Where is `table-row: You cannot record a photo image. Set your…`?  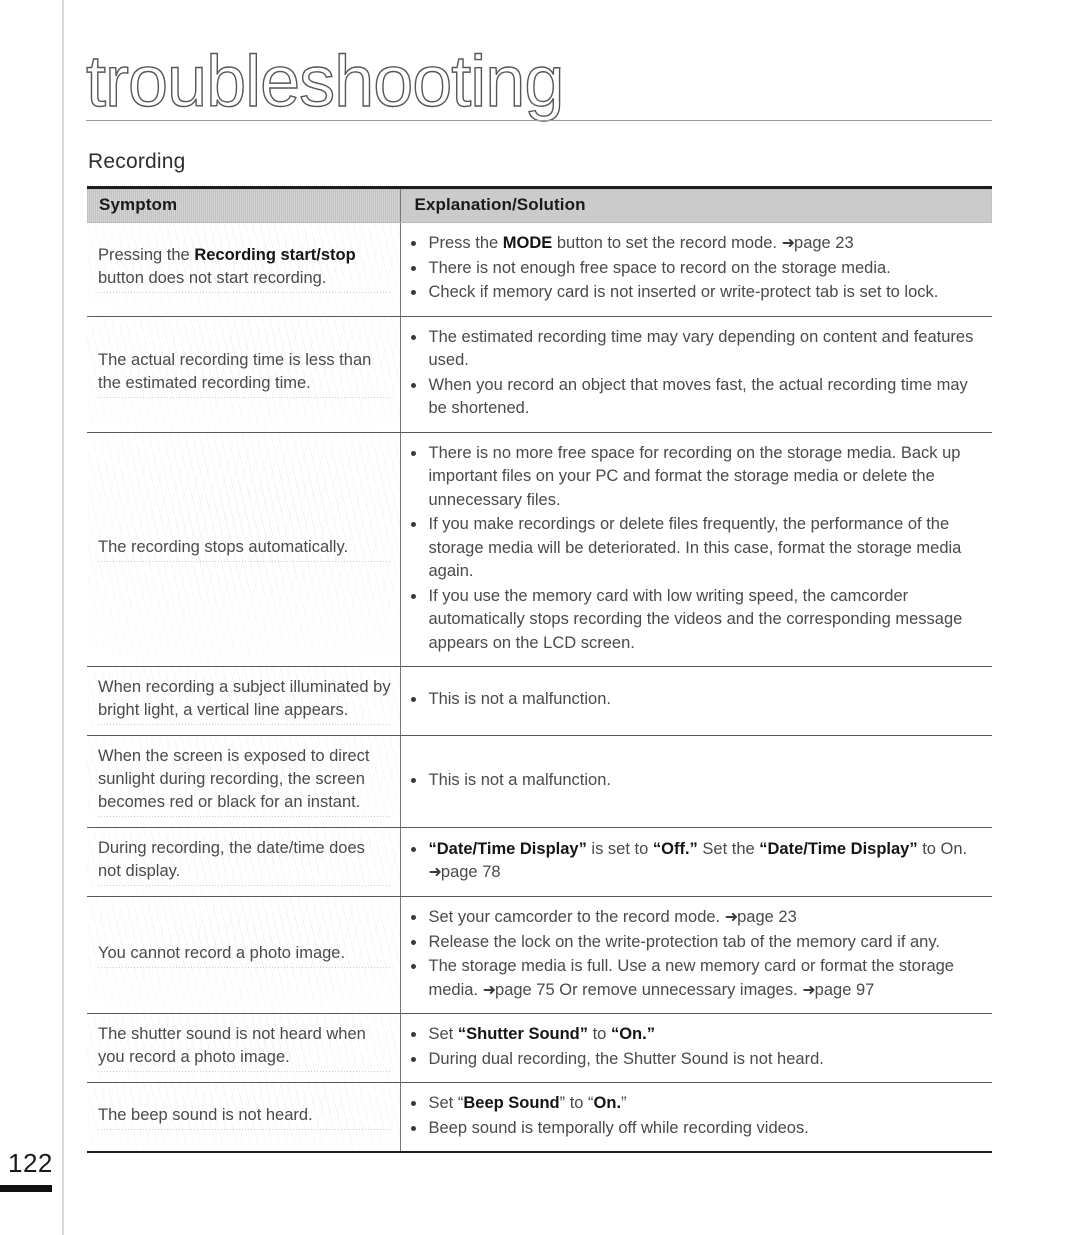
table-row: You cannot record a photo image. Set your… is located at coordinates (539, 955).